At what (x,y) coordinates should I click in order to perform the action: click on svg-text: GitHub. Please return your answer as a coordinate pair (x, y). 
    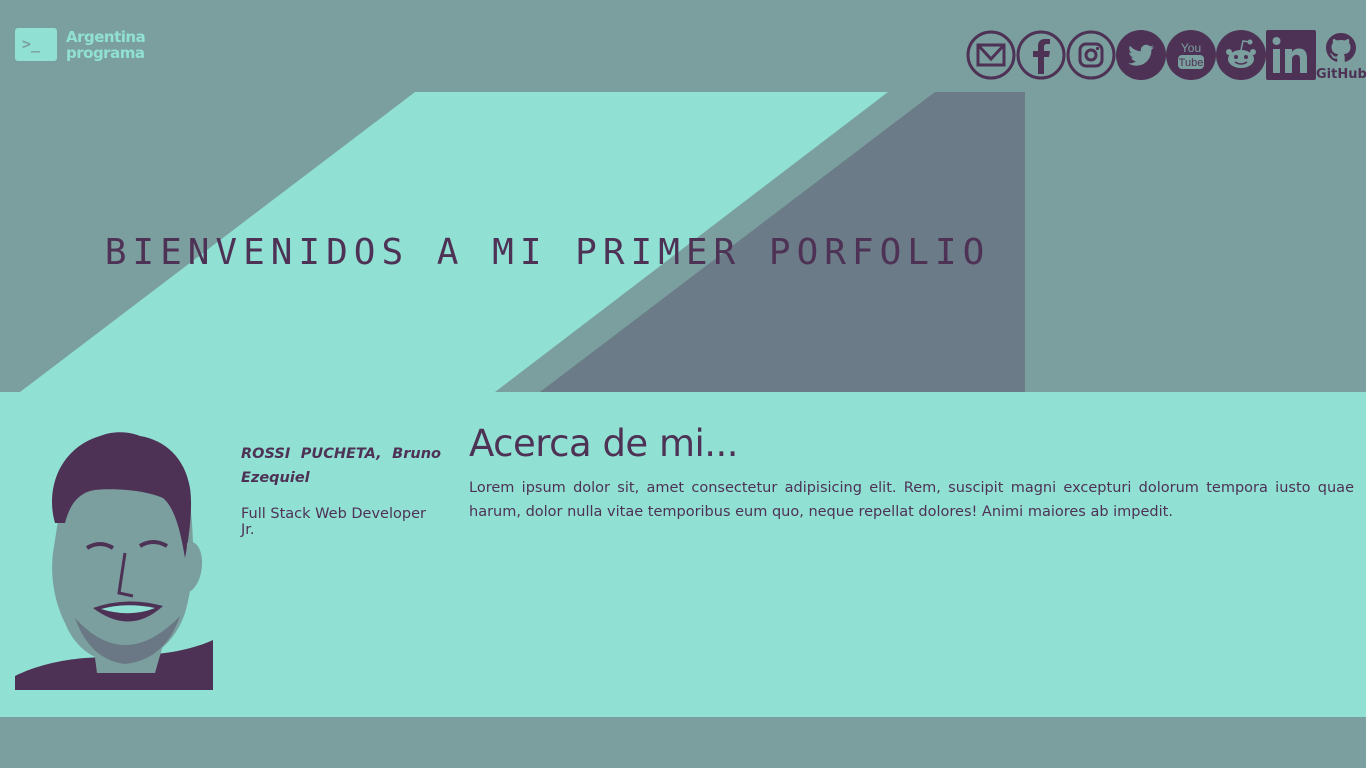
    Looking at the image, I should click on (1341, 73).